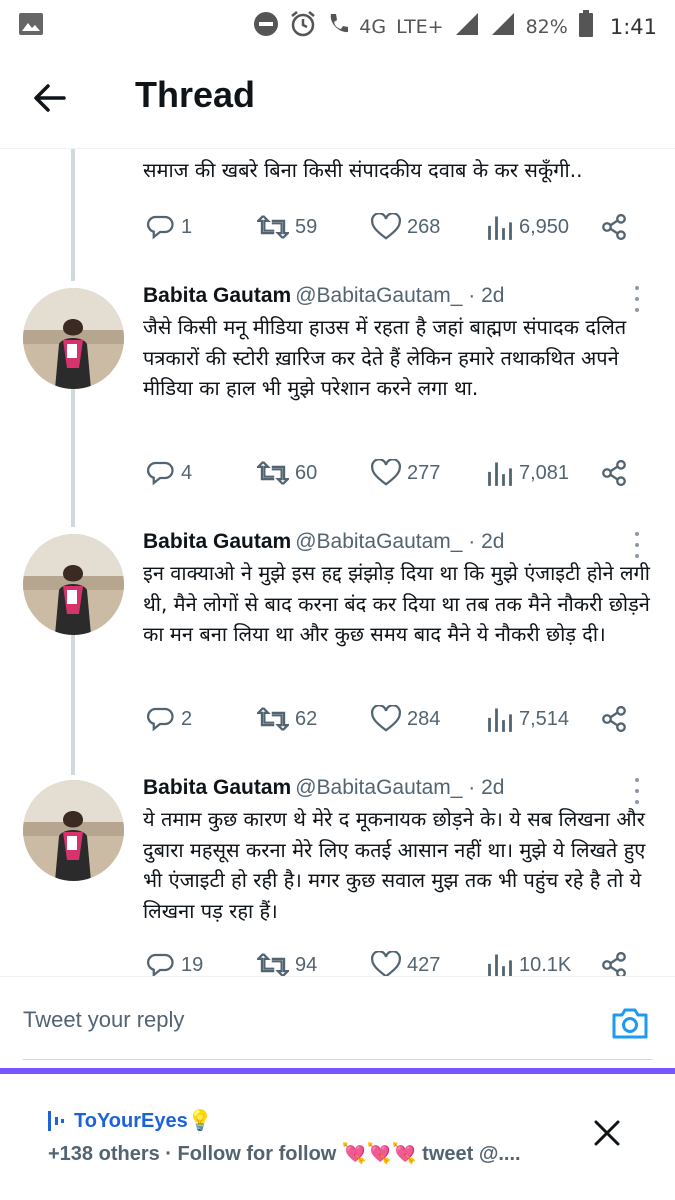  I want to click on reply-input: Tweet your reply, so click(103, 1020).